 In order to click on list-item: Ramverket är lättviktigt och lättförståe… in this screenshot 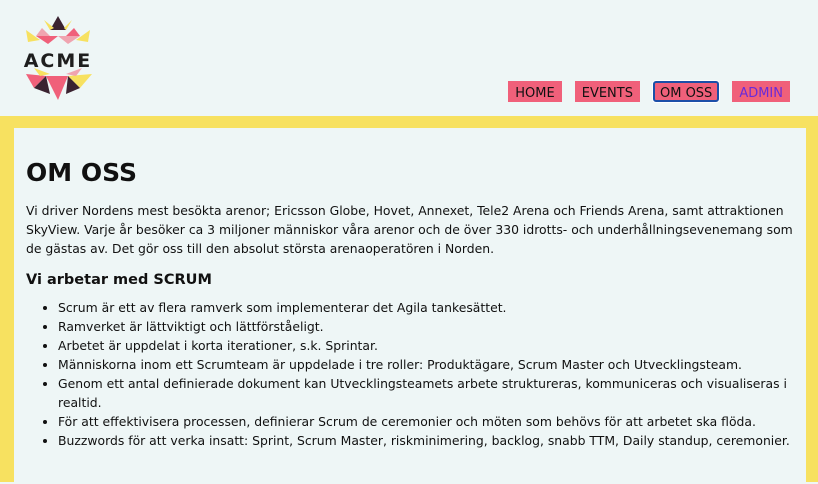, I will do `click(426, 326)`.